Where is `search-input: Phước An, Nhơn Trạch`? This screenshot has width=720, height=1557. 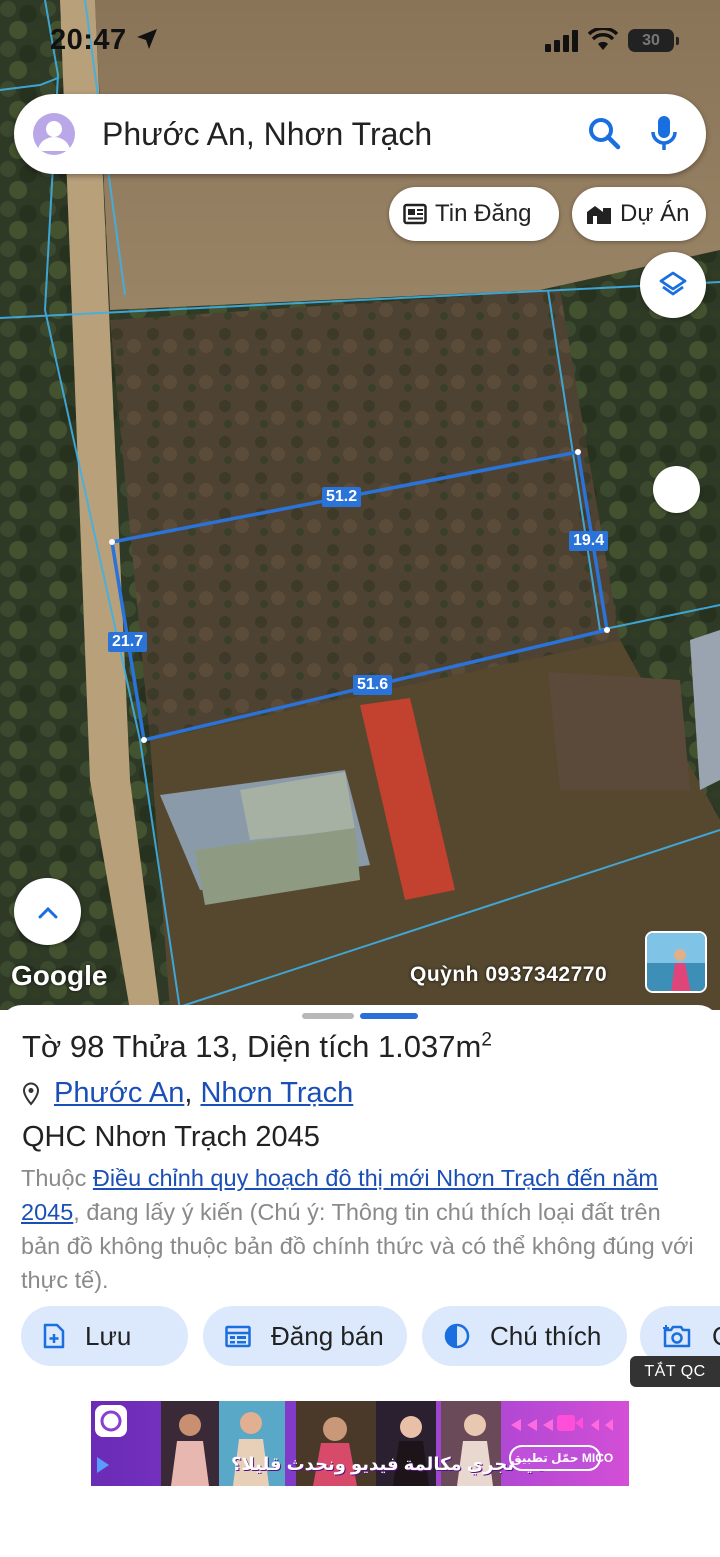
search-input: Phước An, Nhơn Trạch is located at coordinates (267, 134).